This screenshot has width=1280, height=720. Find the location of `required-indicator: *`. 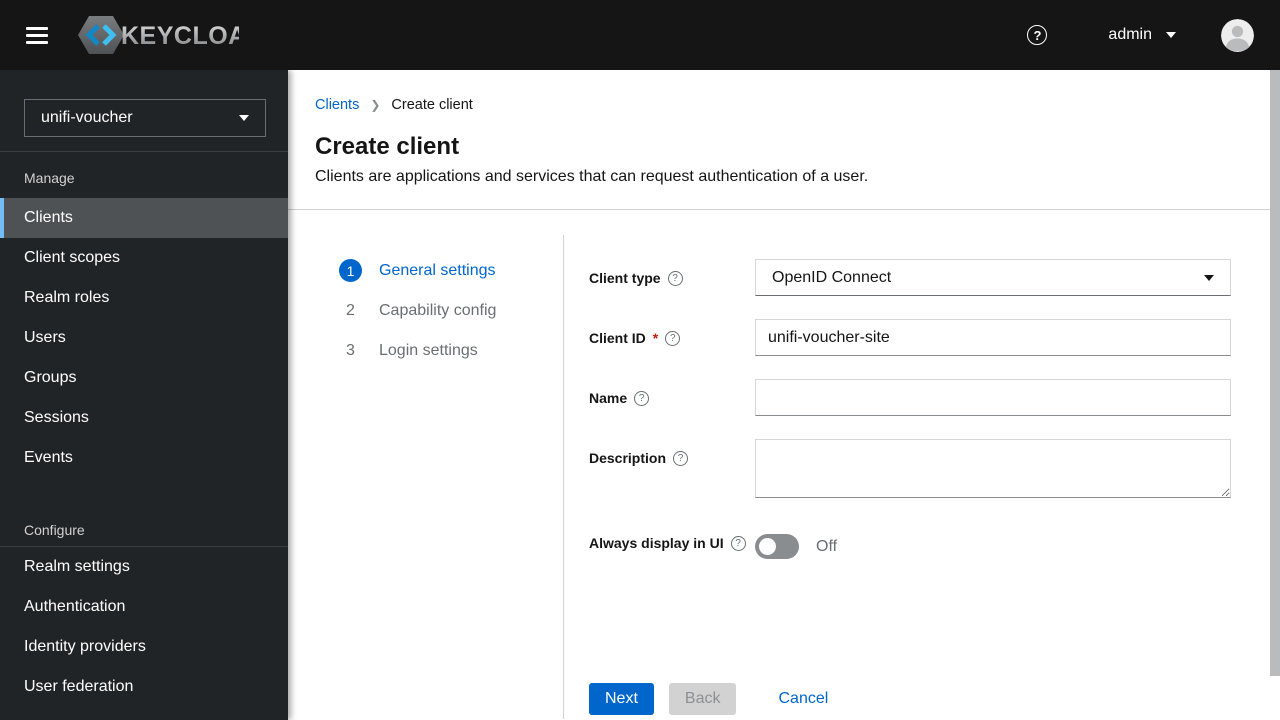

required-indicator: * is located at coordinates (655, 338).